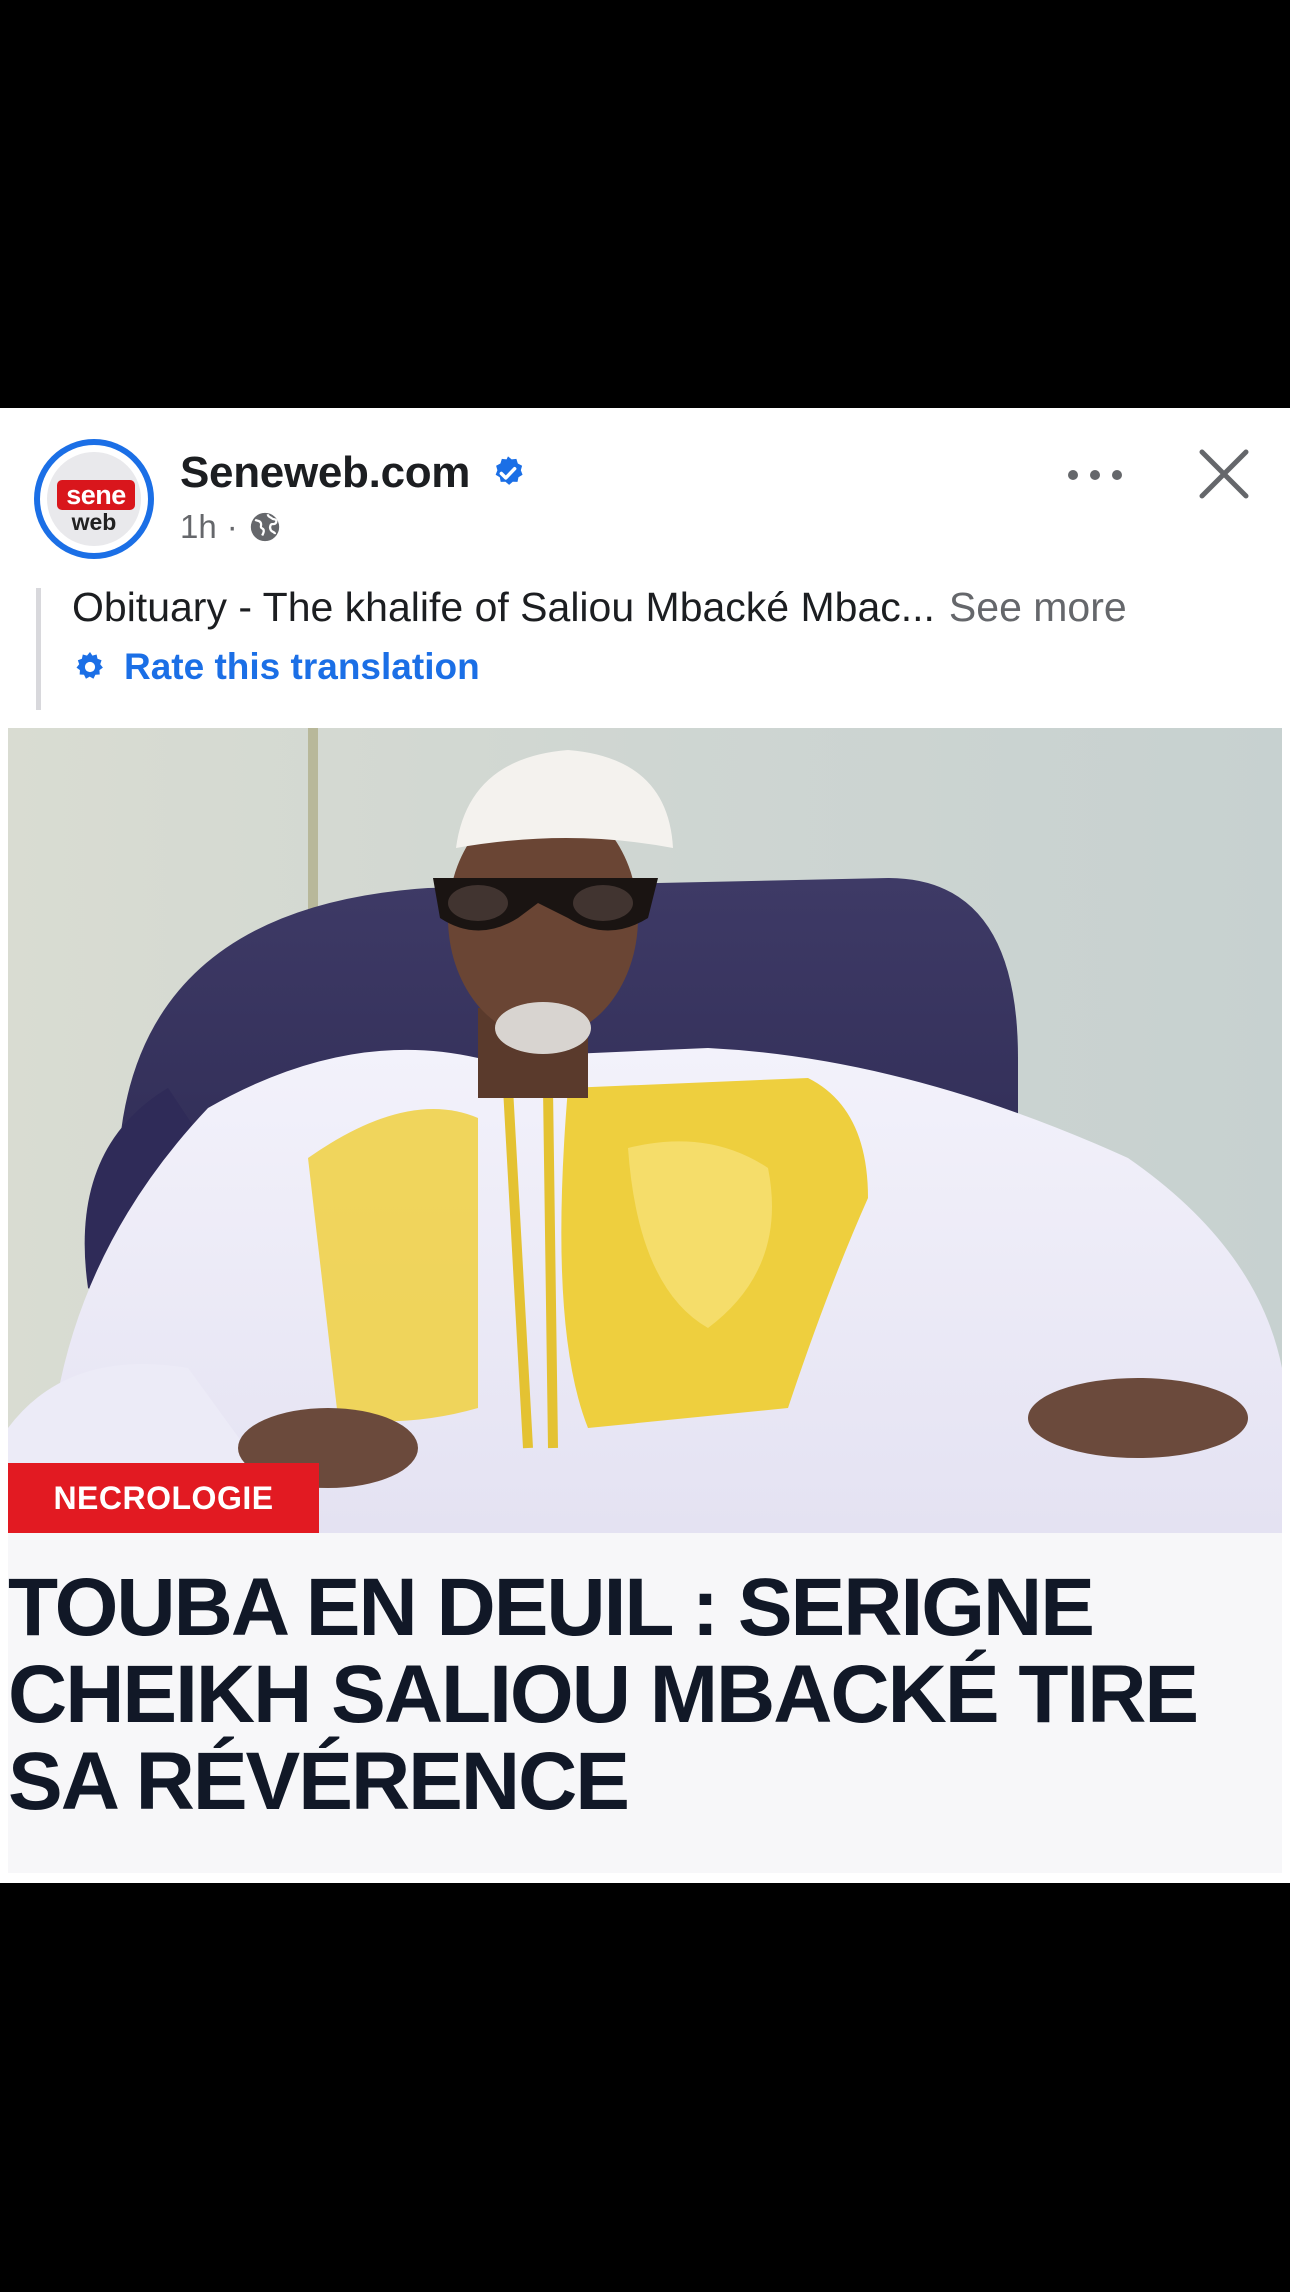 The width and height of the screenshot is (1290, 2292). What do you see at coordinates (163, 1498) in the screenshot?
I see `category-badge: NECROLOGIE` at bounding box center [163, 1498].